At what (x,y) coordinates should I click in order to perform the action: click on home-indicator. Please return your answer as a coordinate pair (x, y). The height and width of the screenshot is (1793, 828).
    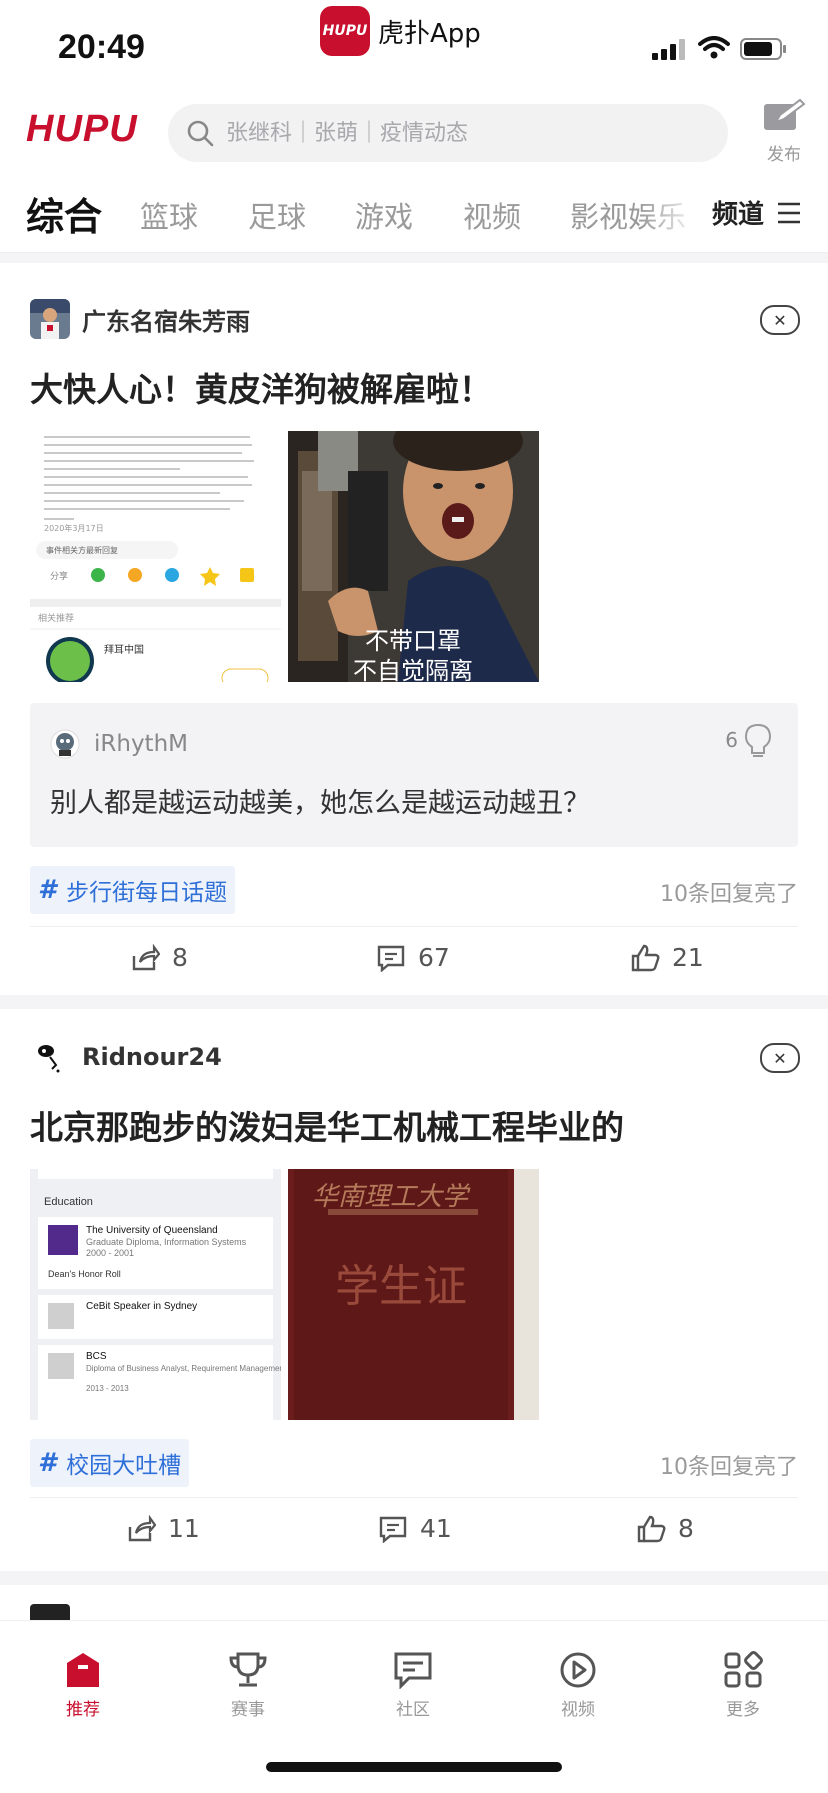
    Looking at the image, I should click on (414, 1767).